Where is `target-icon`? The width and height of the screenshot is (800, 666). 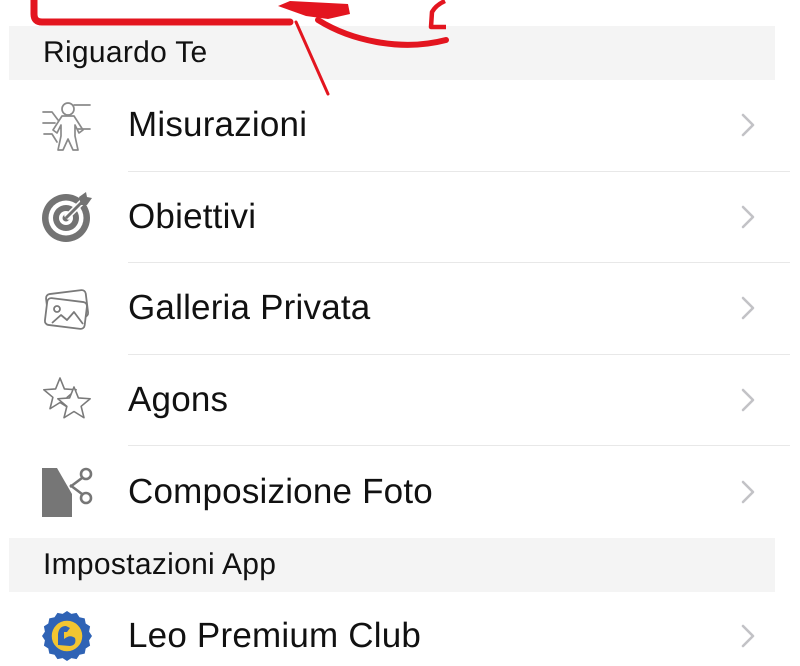
target-icon is located at coordinates (67, 217).